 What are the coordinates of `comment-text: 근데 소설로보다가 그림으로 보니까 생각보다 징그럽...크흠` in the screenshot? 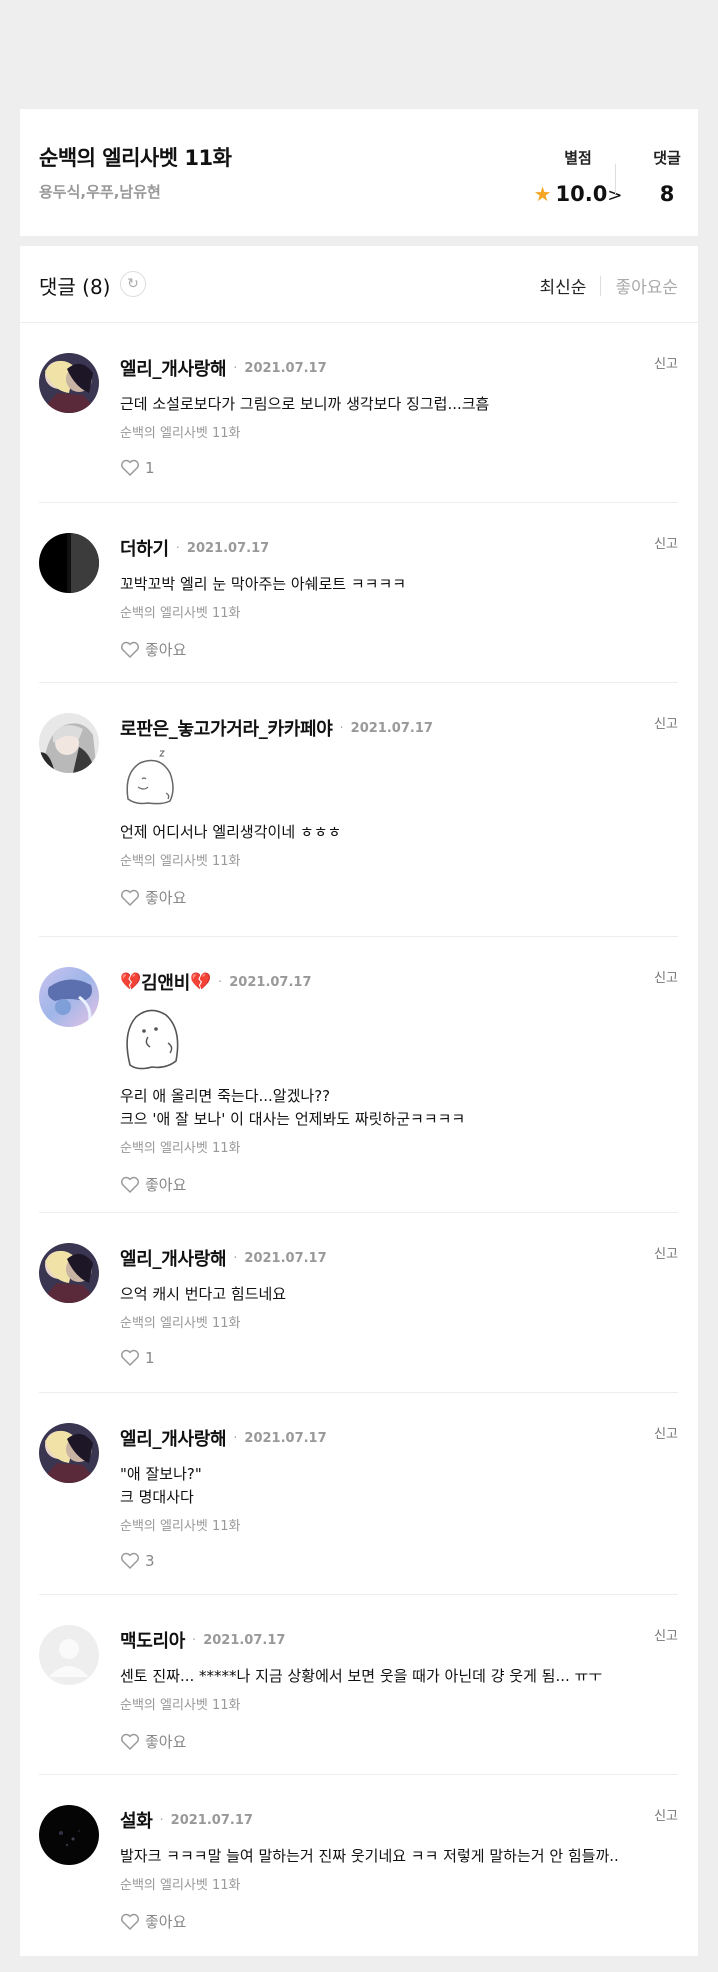 It's located at (305, 404).